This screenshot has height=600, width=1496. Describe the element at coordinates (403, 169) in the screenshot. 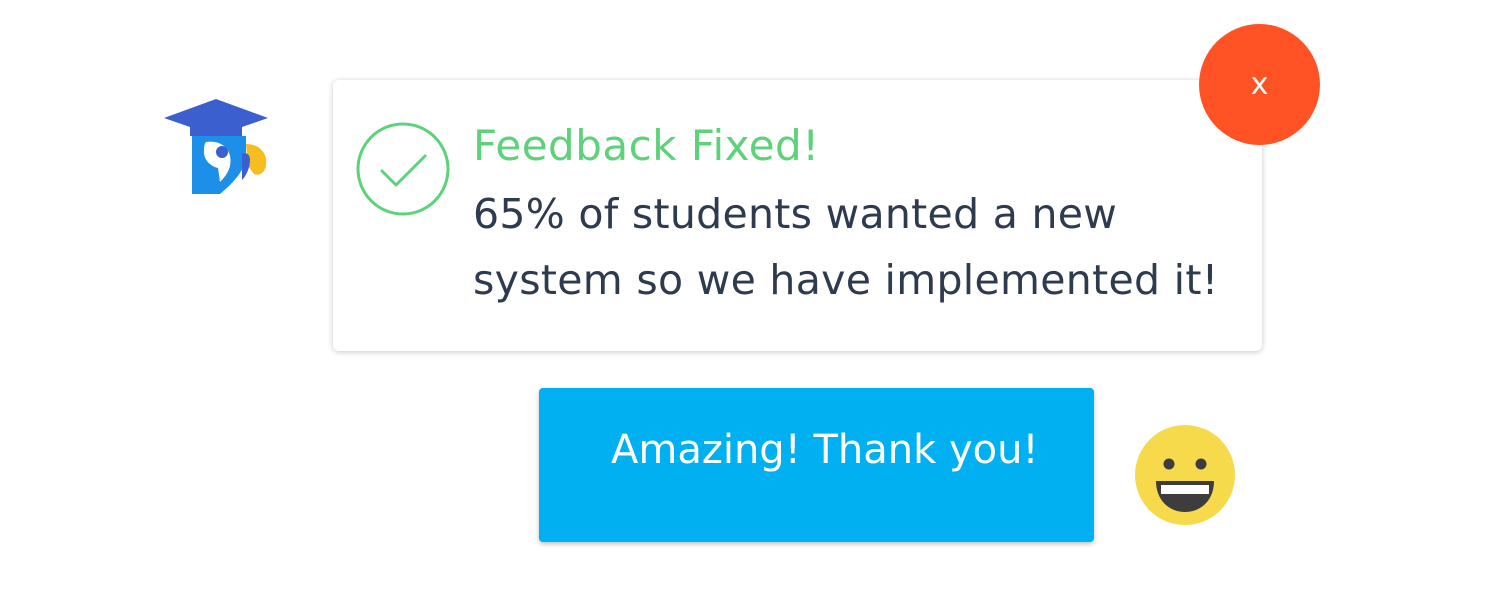

I see `checkmark-circle-icon` at that location.